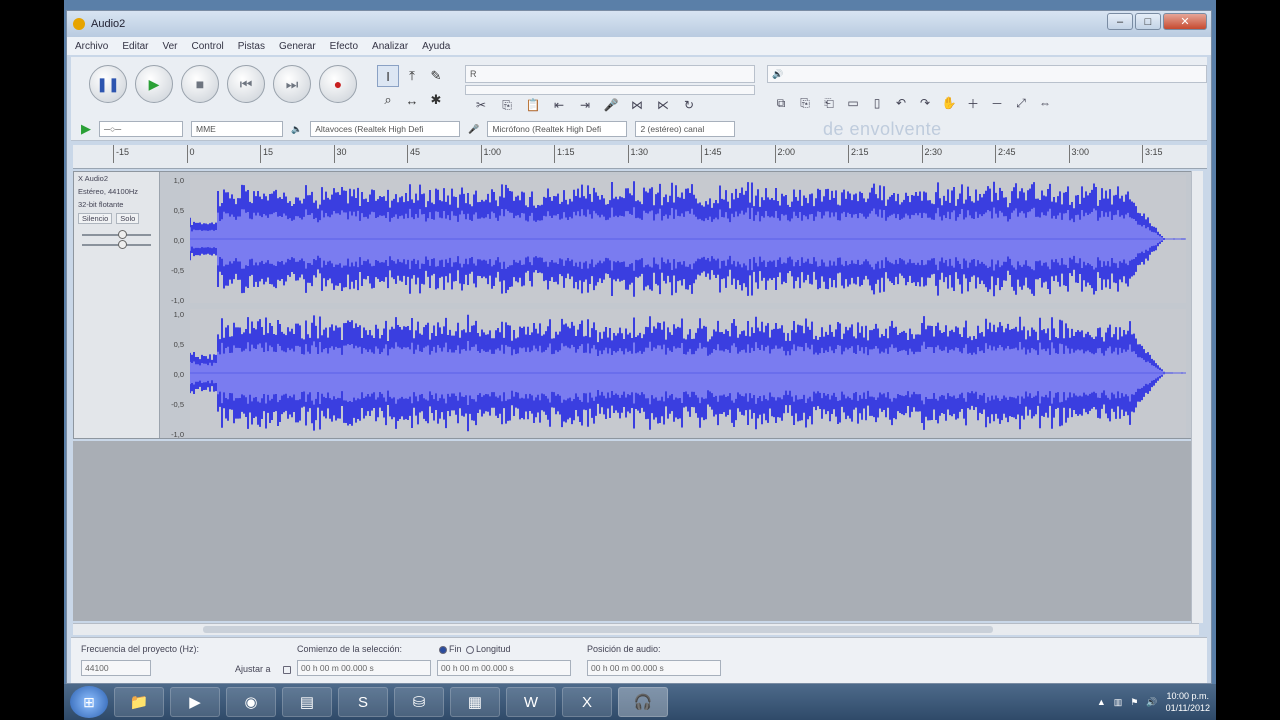 The width and height of the screenshot is (1280, 720). What do you see at coordinates (481, 105) in the screenshot?
I see `cut-icon: ✂` at bounding box center [481, 105].